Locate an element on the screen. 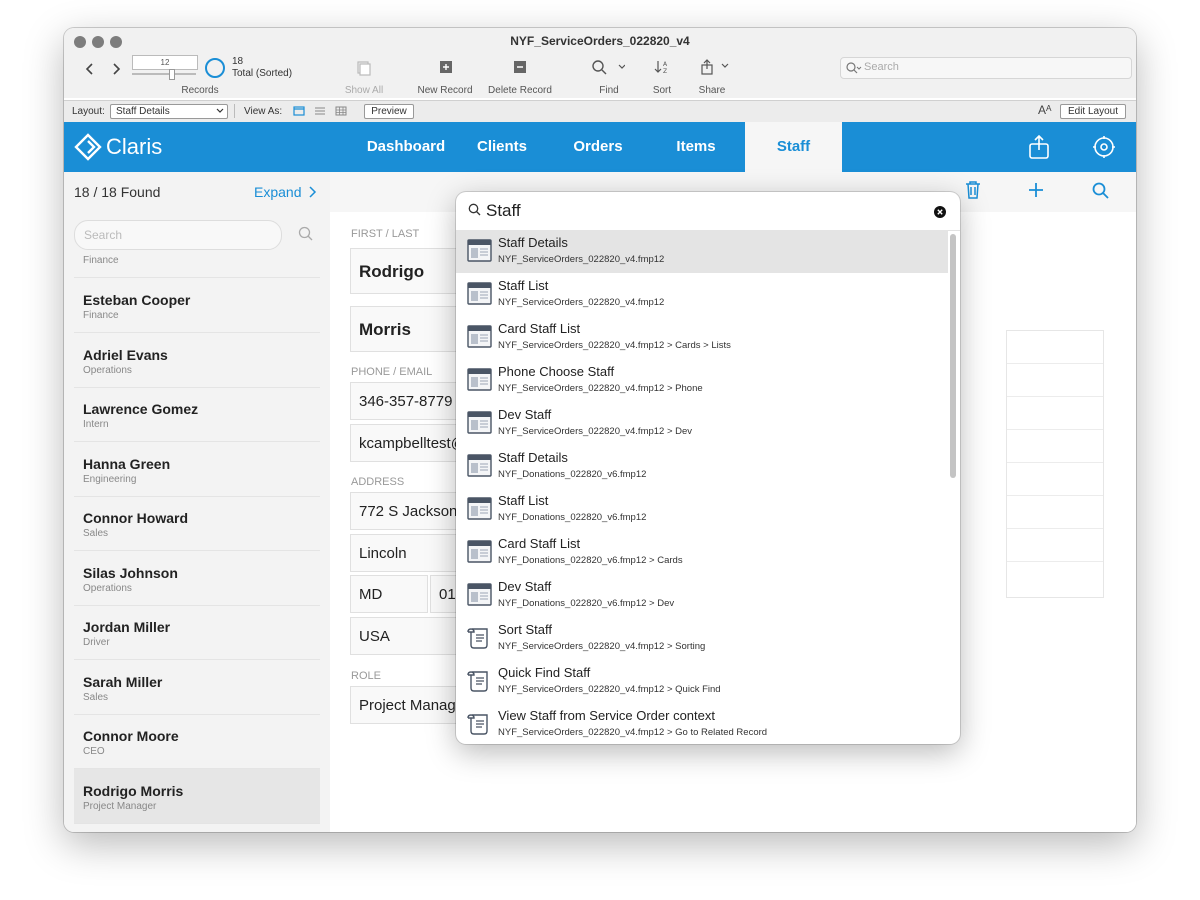 This screenshot has height=900, width=1200. list-item: Sarah Miller Sales is located at coordinates (197, 687).